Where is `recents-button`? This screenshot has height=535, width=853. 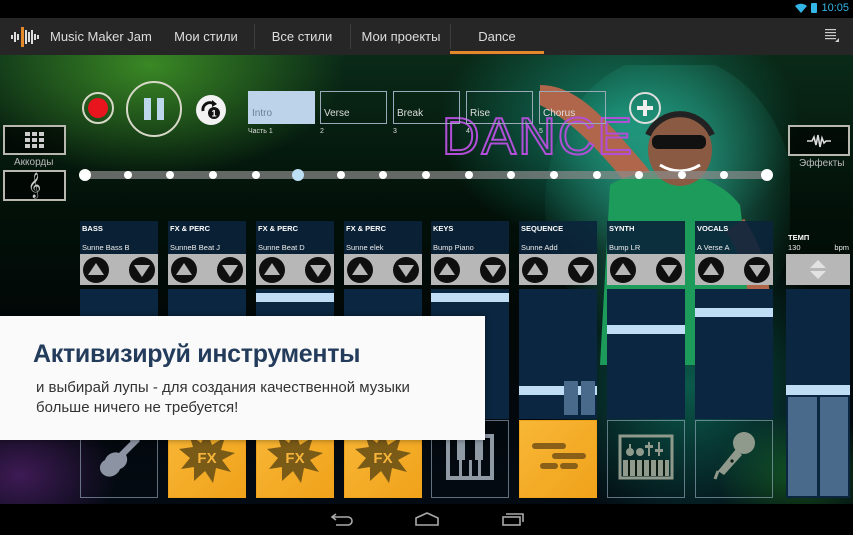
recents-button is located at coordinates (513, 519).